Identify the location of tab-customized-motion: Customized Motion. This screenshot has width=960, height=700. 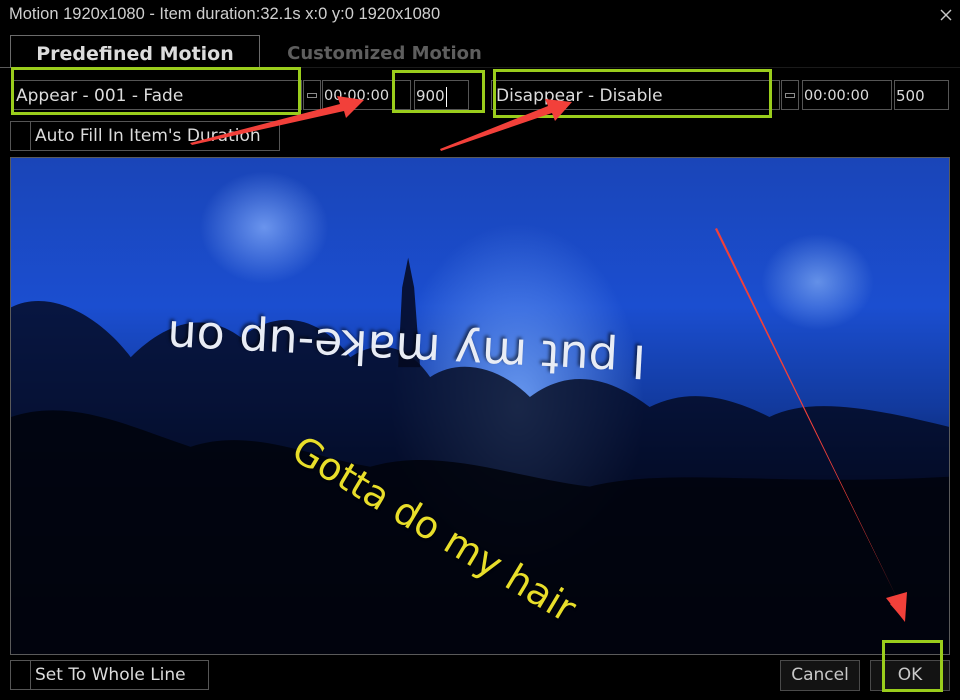
(384, 51).